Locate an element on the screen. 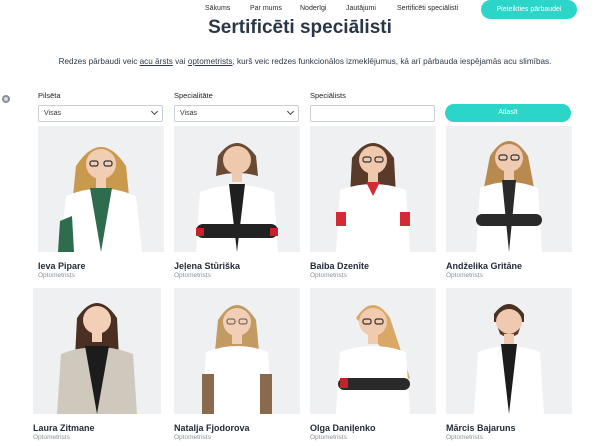 The width and height of the screenshot is (600, 446). specialist-name: Ieva Pipare is located at coordinates (62, 266).